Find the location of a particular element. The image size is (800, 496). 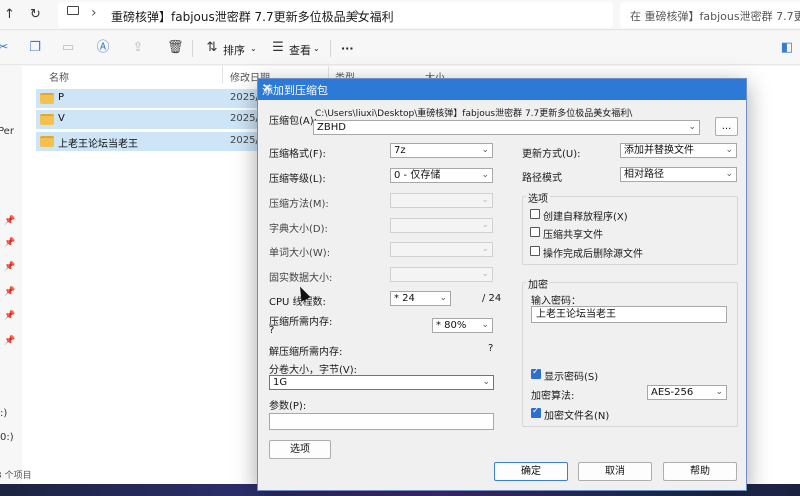

command-bar: ✂ ❐ ▭ Ⓐ ⇪ 🗑 ⇅ 排序 ⌄ ☰ 查看 ⌄ ··· ◧ is located at coordinates (400, 48).